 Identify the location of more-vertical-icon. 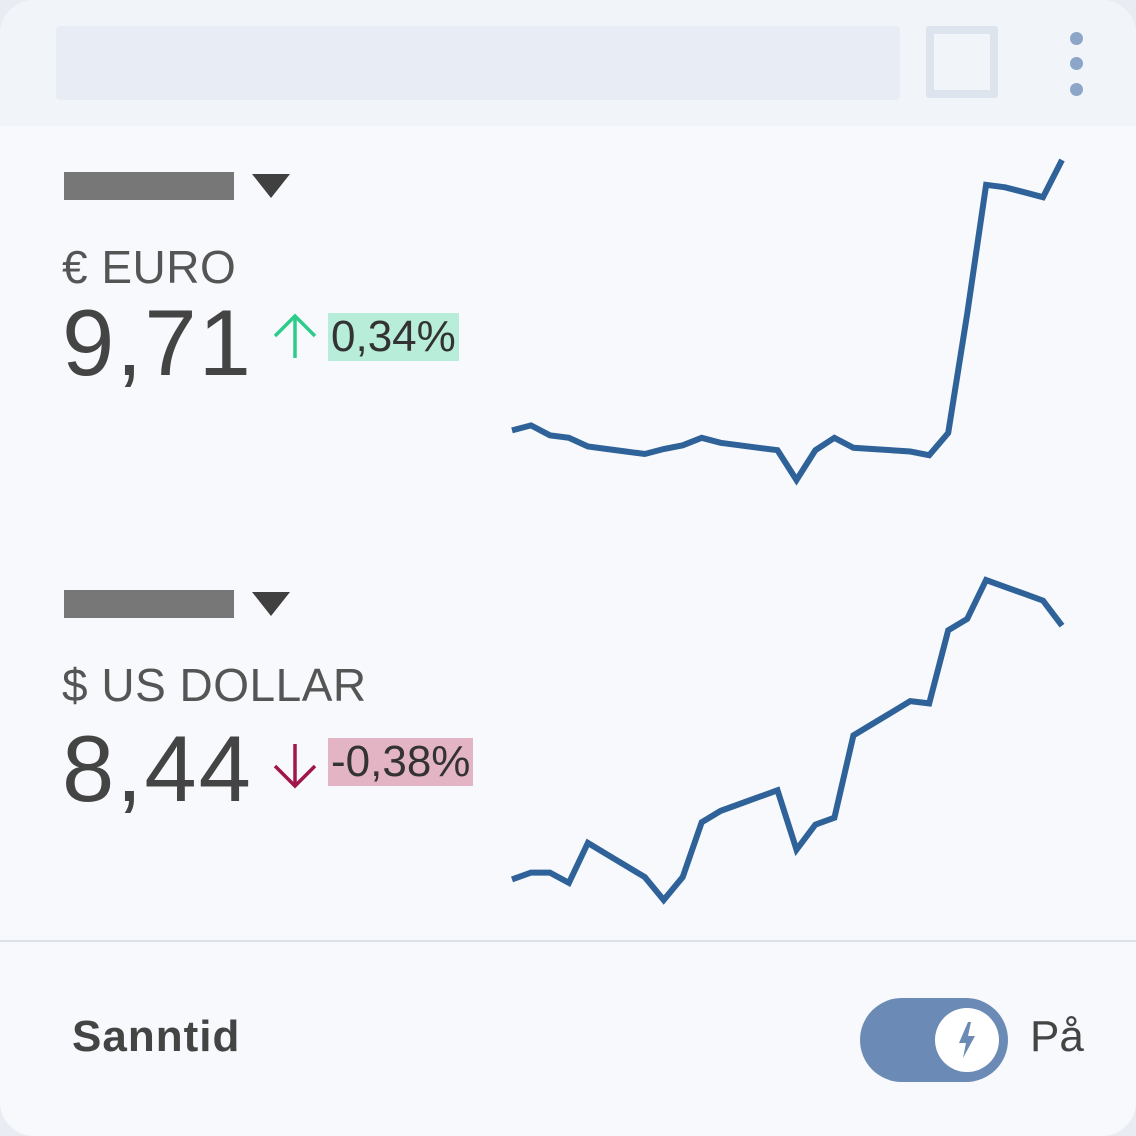
(1076, 64).